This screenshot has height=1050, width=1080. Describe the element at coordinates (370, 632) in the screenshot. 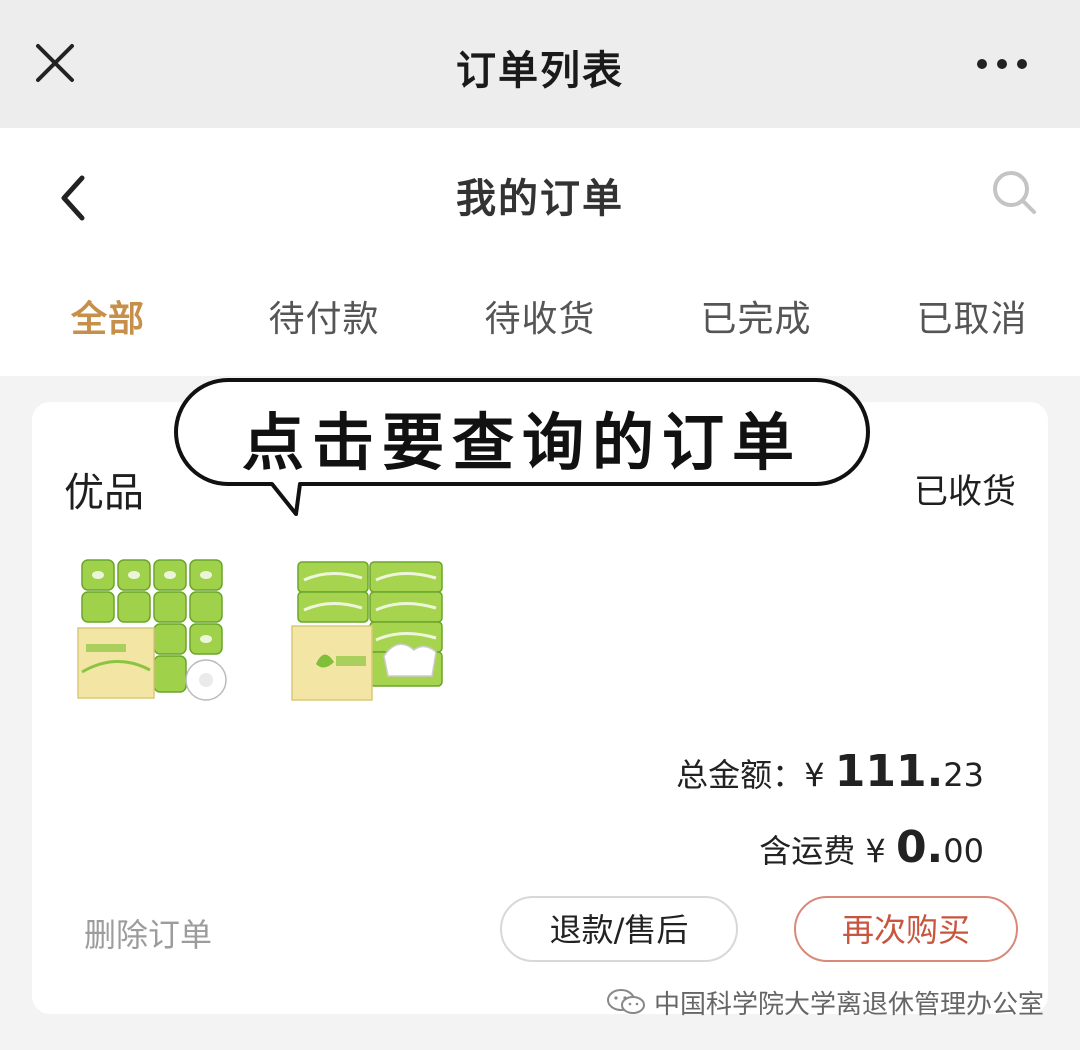

I see `product-thumbnail-facial-tissue` at that location.